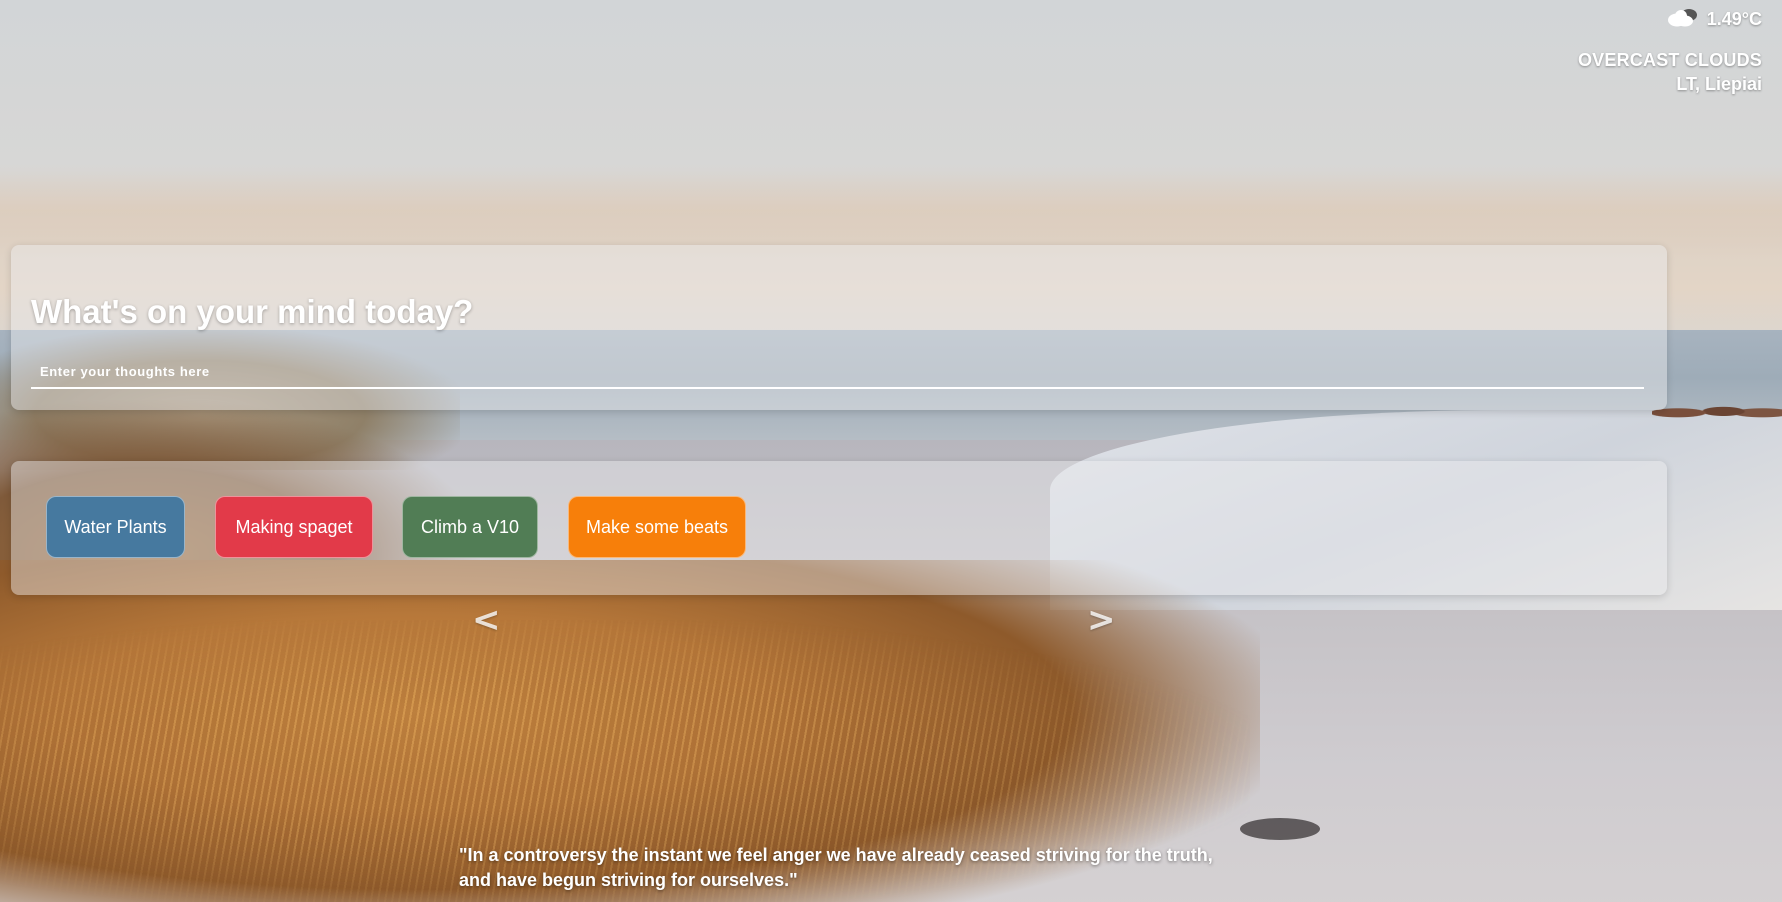 The image size is (1782, 902). Describe the element at coordinates (486, 620) in the screenshot. I see `prev-arrow-button: <` at that location.